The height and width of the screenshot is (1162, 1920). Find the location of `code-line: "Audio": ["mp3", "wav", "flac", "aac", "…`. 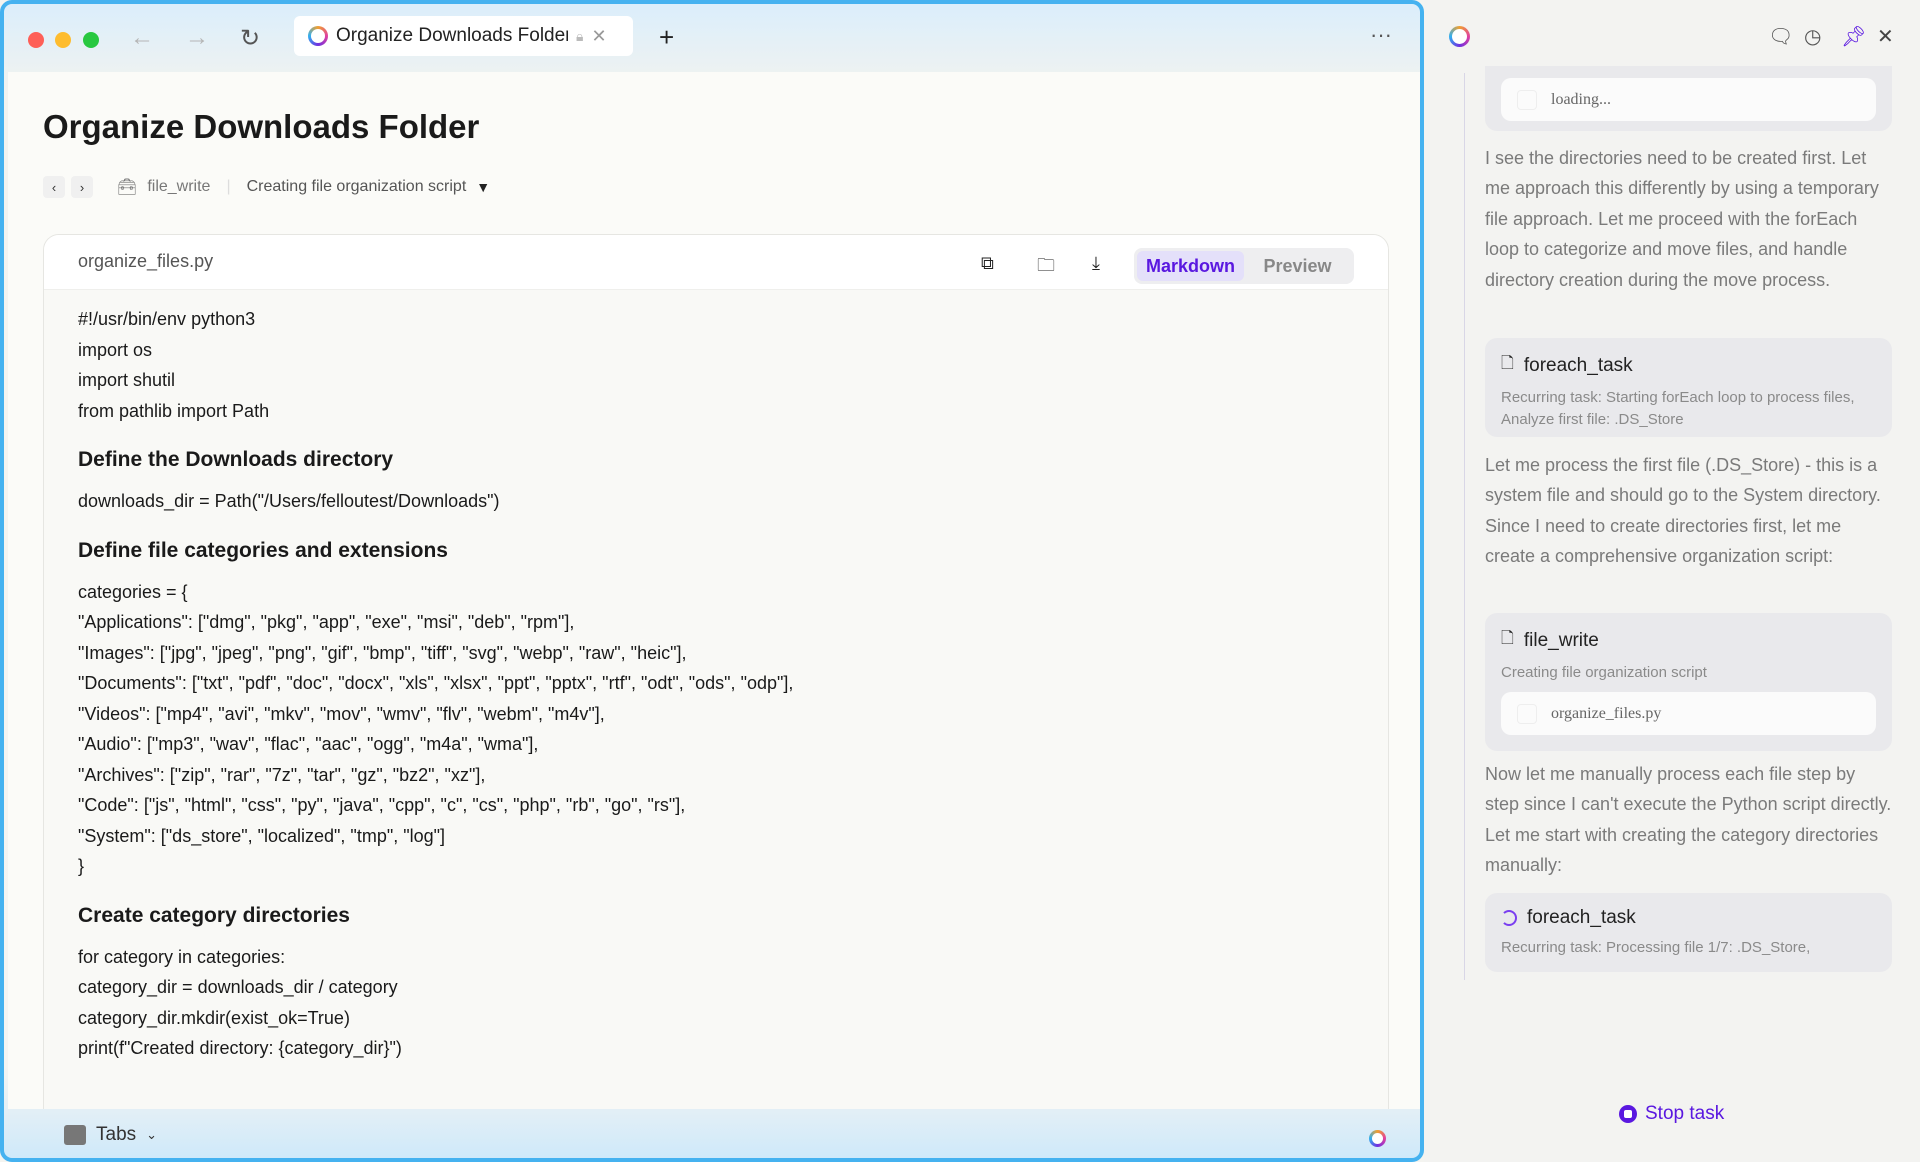

code-line: "Audio": ["mp3", "wav", "flac", "aac", "… is located at coordinates (308, 744).